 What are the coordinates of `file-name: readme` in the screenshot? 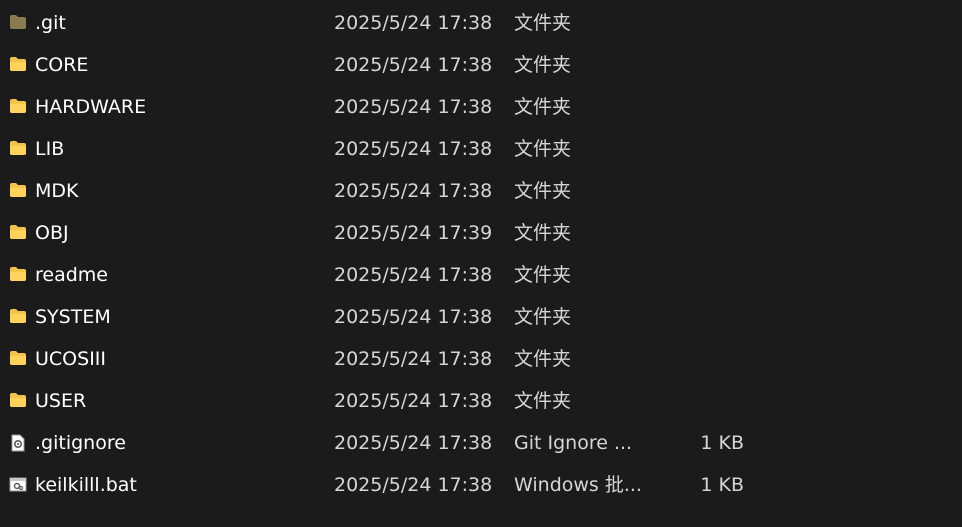 It's located at (71, 275).